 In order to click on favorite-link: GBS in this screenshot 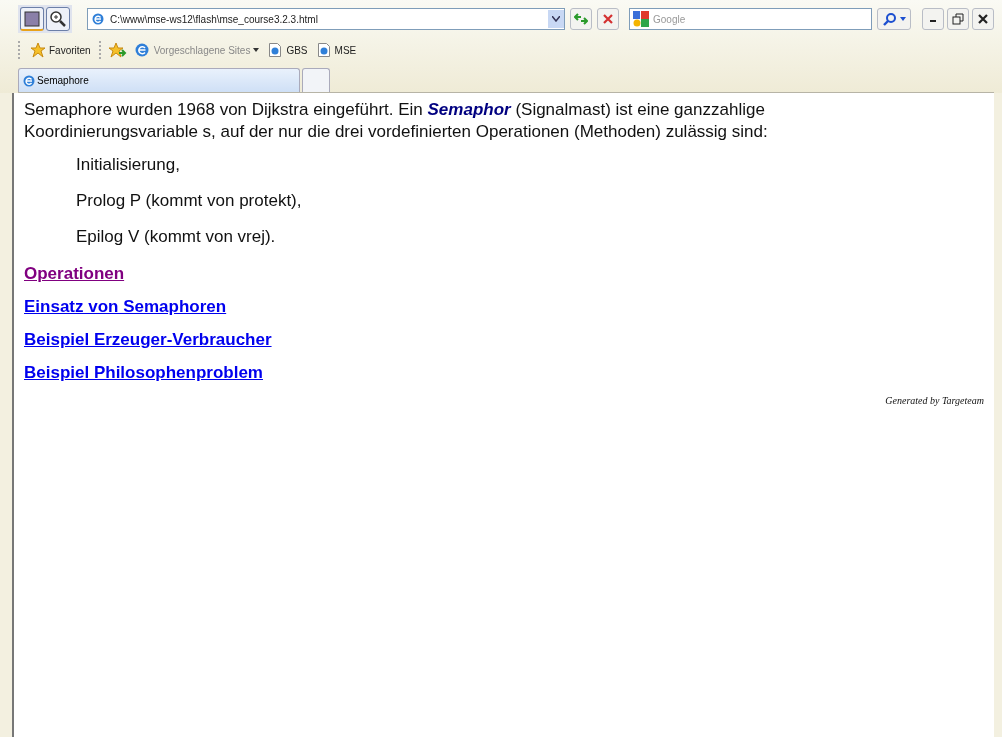, I will do `click(288, 50)`.